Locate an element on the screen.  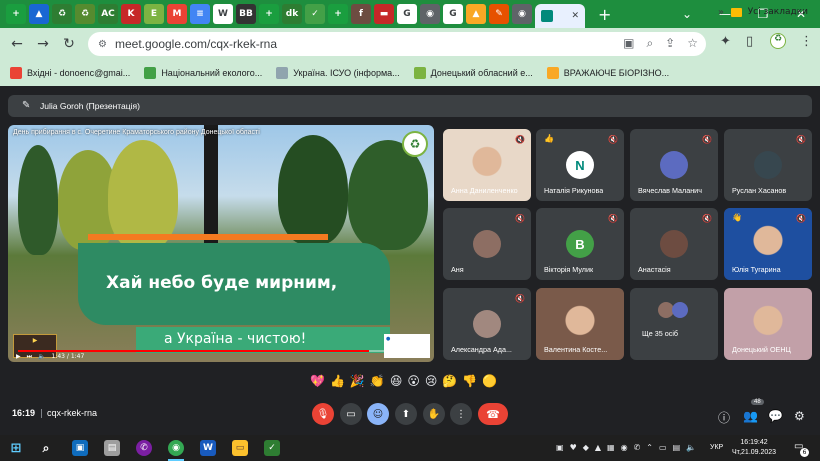
battery-icon: ▭ is located at coordinates (663, 447).